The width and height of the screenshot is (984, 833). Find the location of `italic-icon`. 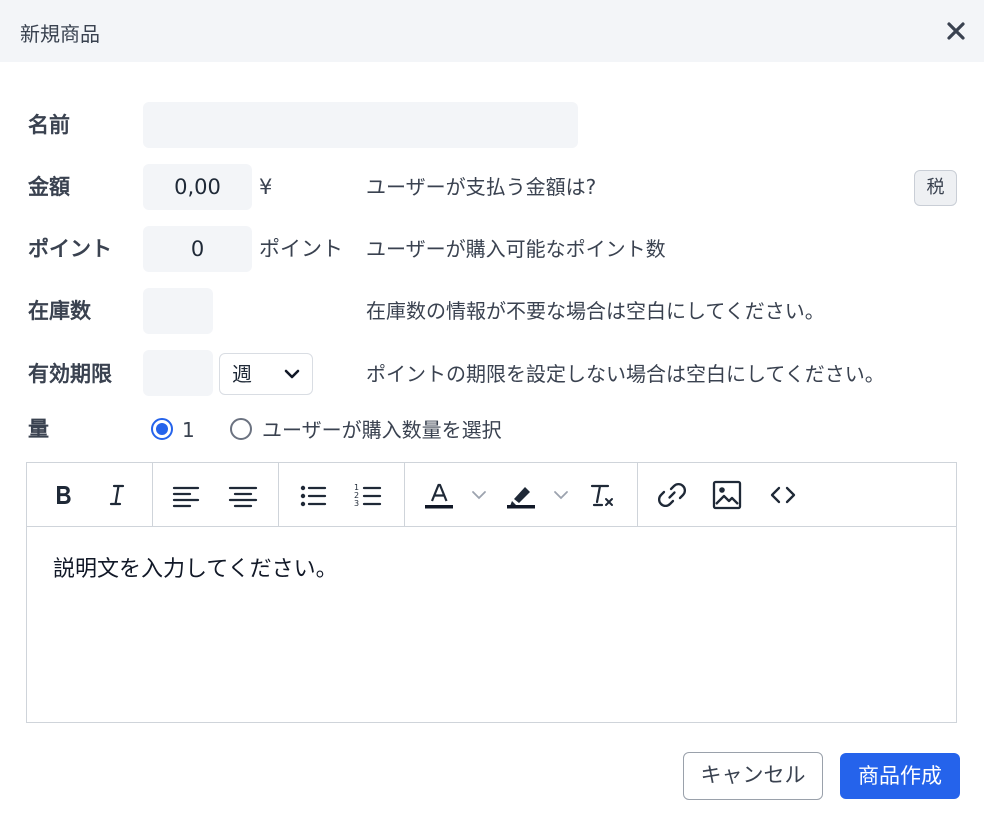

italic-icon is located at coordinates (117, 495).